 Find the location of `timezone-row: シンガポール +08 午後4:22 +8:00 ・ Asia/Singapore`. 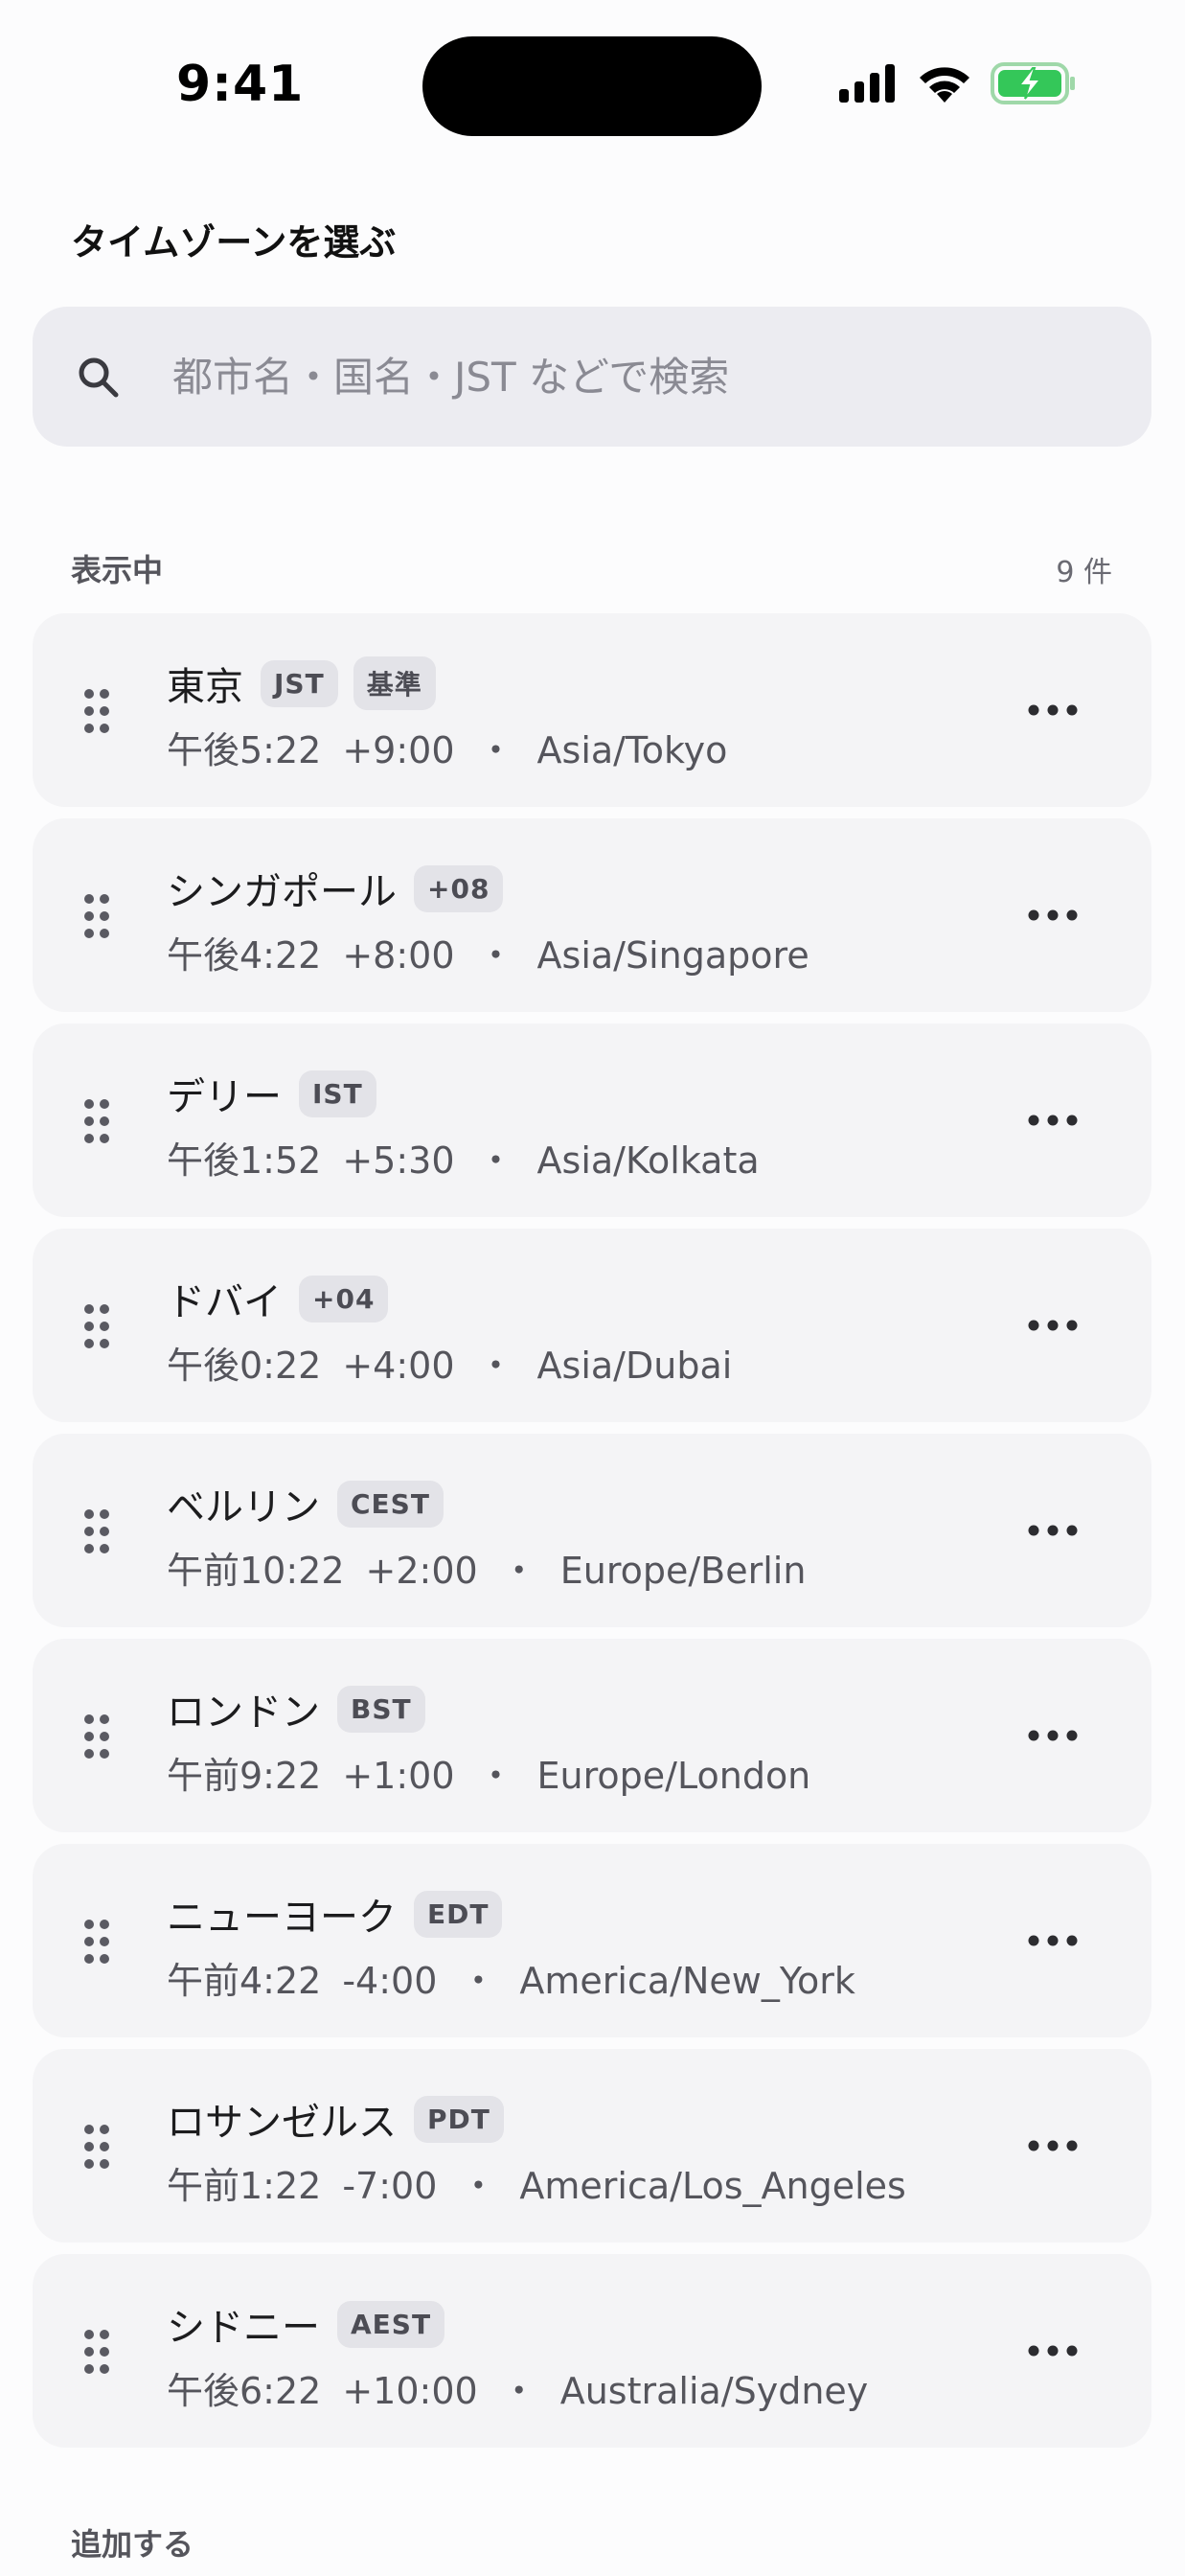

timezone-row: シンガポール +08 午後4:22 +8:00 ・ Asia/Singapore is located at coordinates (592, 915).